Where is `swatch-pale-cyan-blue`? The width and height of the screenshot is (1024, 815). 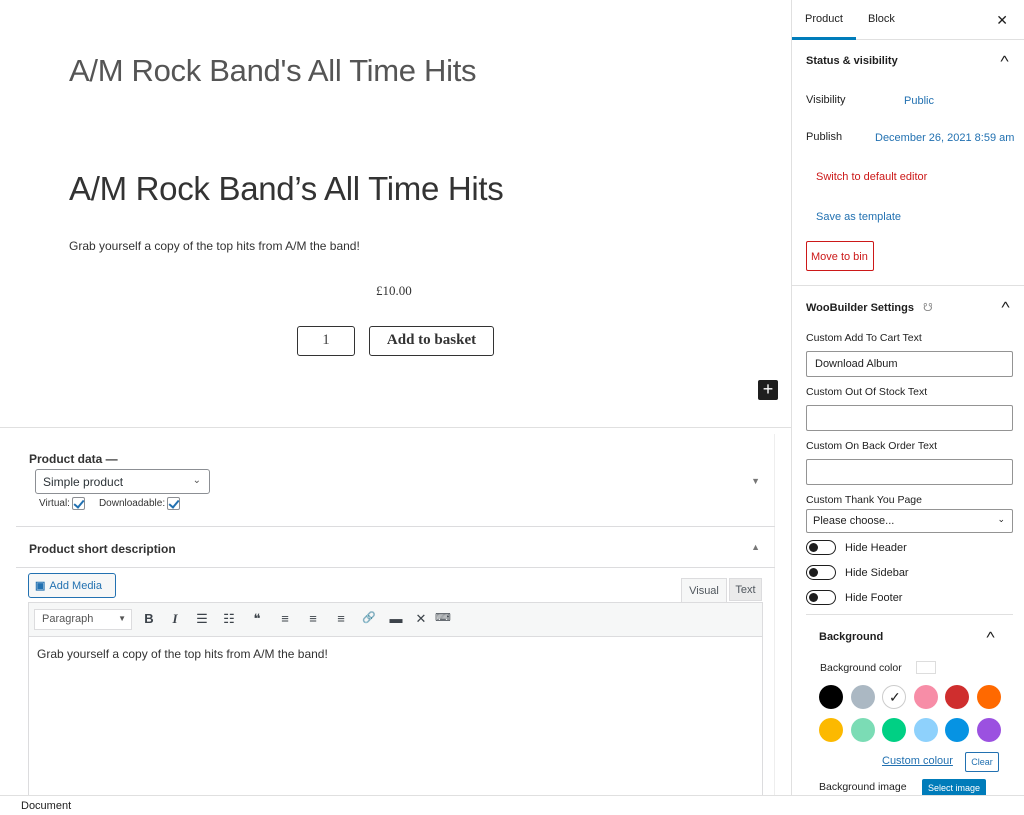 swatch-pale-cyan-blue is located at coordinates (925, 730).